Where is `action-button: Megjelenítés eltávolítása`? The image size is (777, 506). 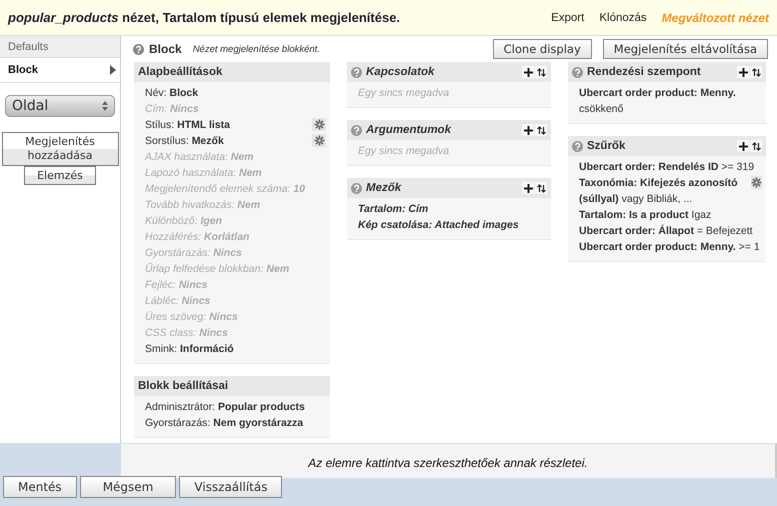 action-button: Megjelenítés eltávolítása is located at coordinates (685, 49).